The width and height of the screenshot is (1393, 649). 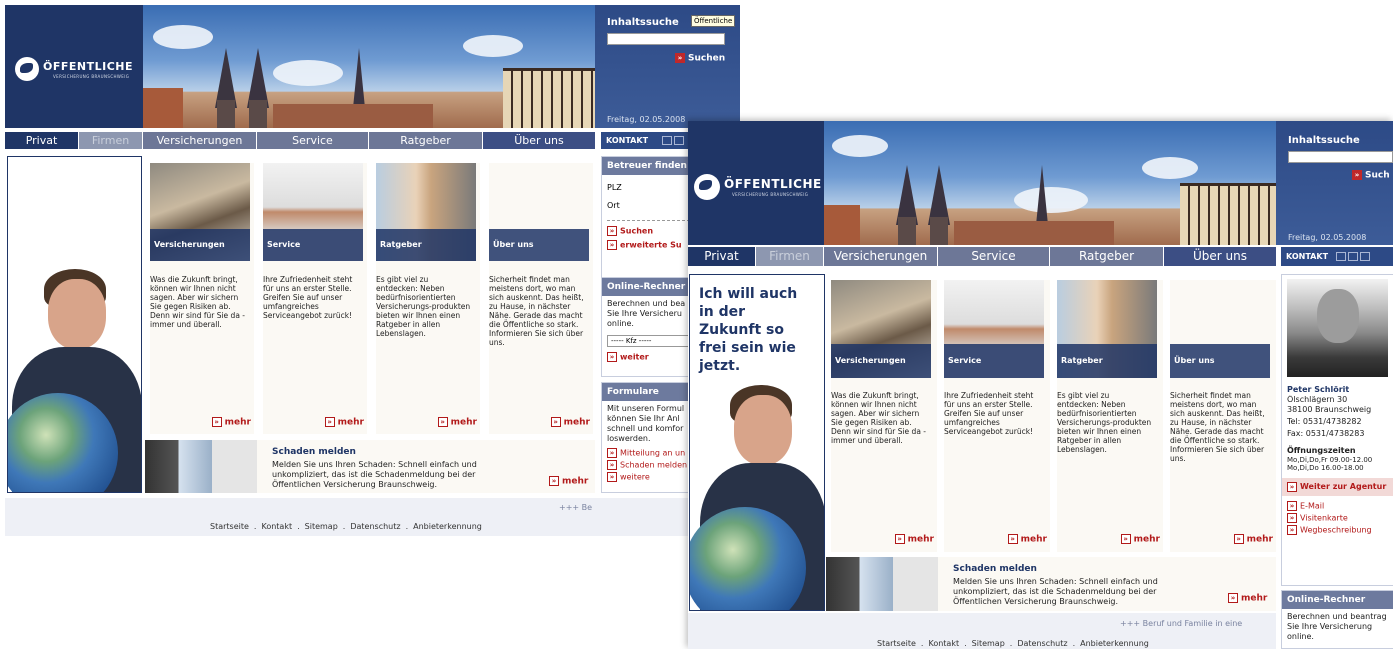 What do you see at coordinates (1337, 487) in the screenshot?
I see `agentur-link: » Weiter zur Agentur` at bounding box center [1337, 487].